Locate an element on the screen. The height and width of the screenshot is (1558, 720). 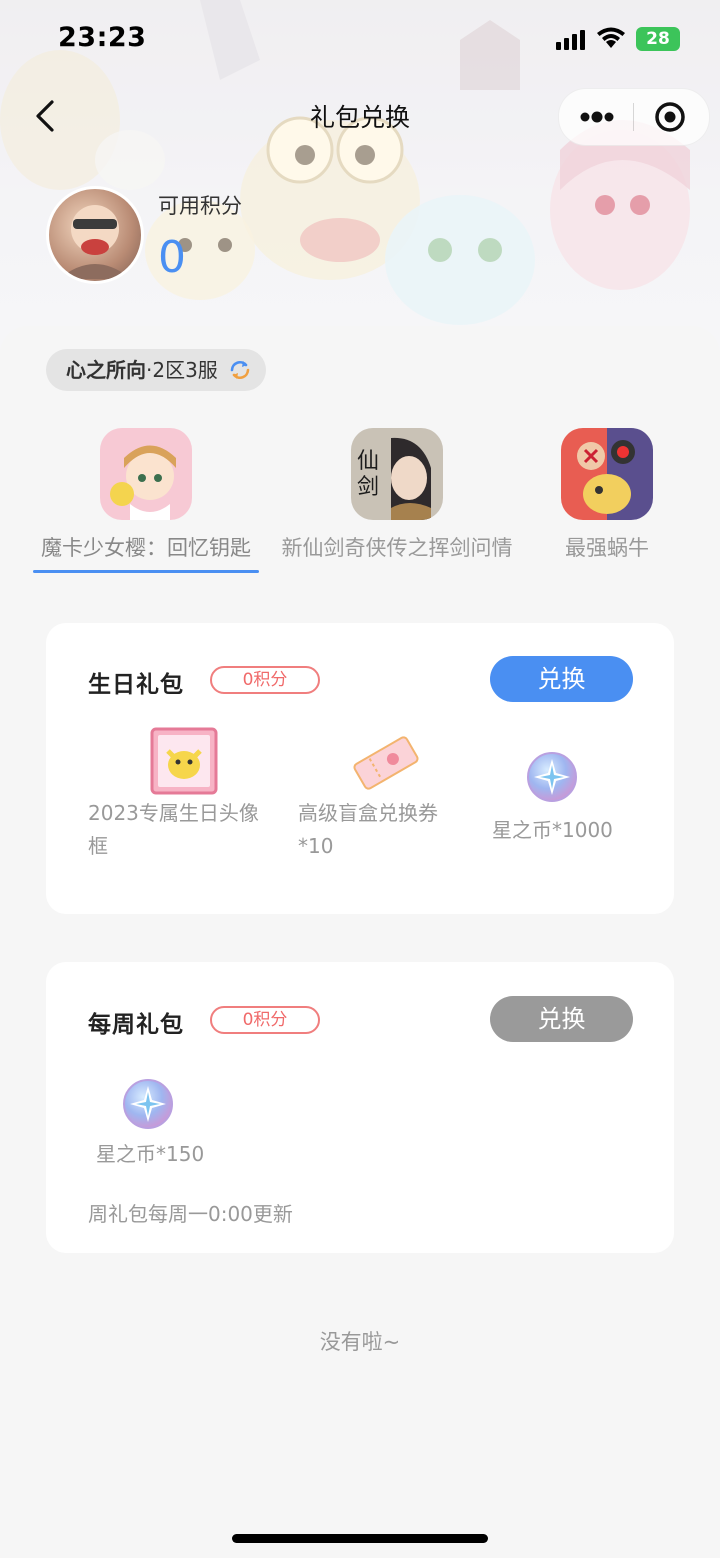
status-time: 23:23 is located at coordinates (102, 37).